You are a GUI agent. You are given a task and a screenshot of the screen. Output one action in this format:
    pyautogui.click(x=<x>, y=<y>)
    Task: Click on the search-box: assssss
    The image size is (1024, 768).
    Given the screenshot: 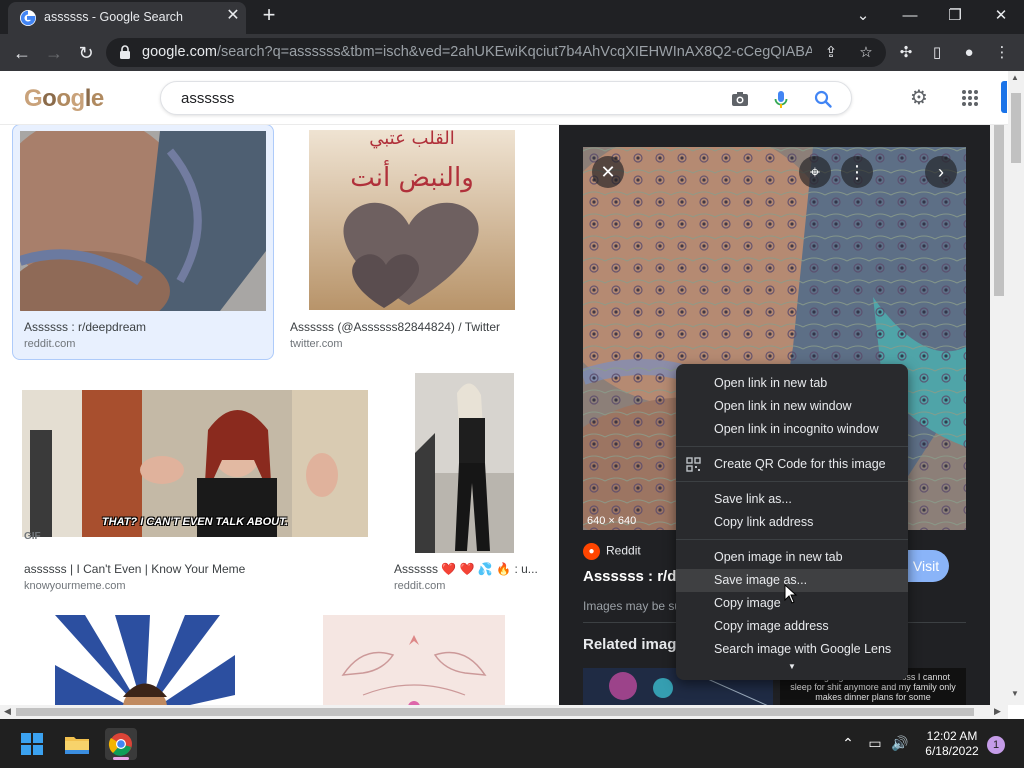 What is the action you would take?
    pyautogui.click(x=506, y=98)
    